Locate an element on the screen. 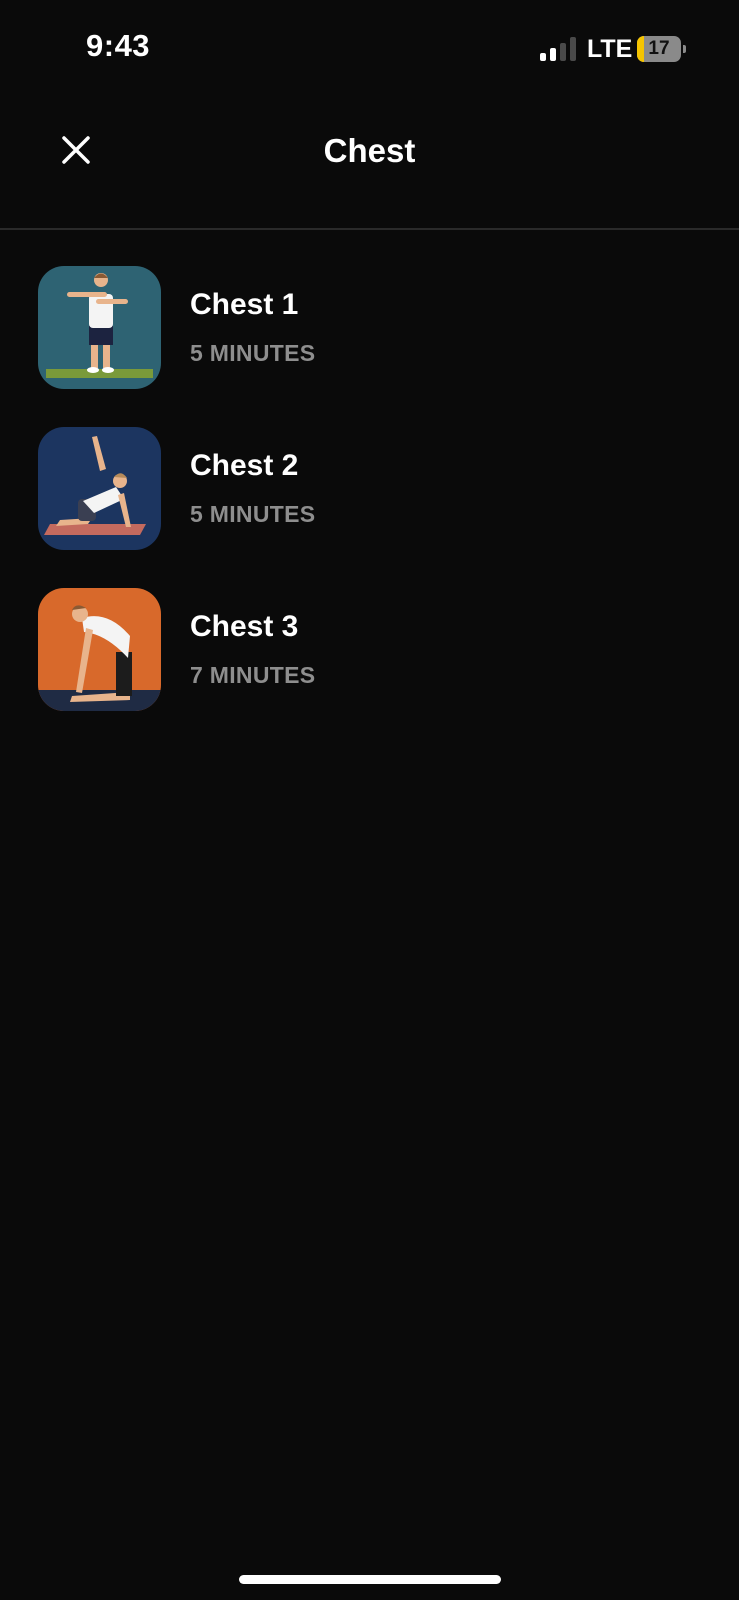  kneeling-twist-stretch-illustration is located at coordinates (99, 488).